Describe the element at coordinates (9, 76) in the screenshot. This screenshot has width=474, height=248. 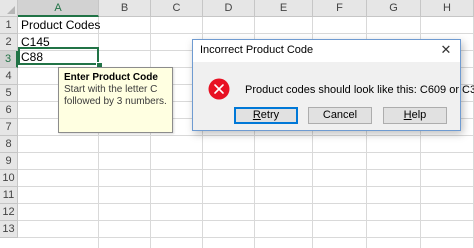
I see `row-header-4: 4` at that location.